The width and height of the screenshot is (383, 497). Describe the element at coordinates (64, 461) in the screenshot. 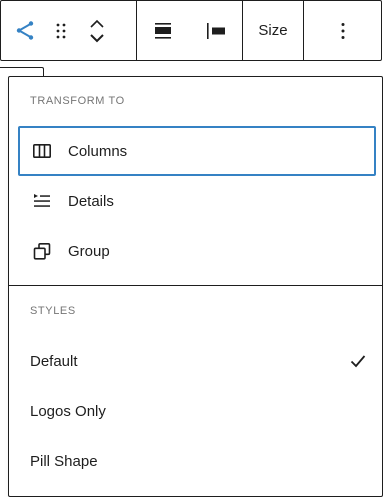

I see `style-item-label: Pill Shape` at that location.